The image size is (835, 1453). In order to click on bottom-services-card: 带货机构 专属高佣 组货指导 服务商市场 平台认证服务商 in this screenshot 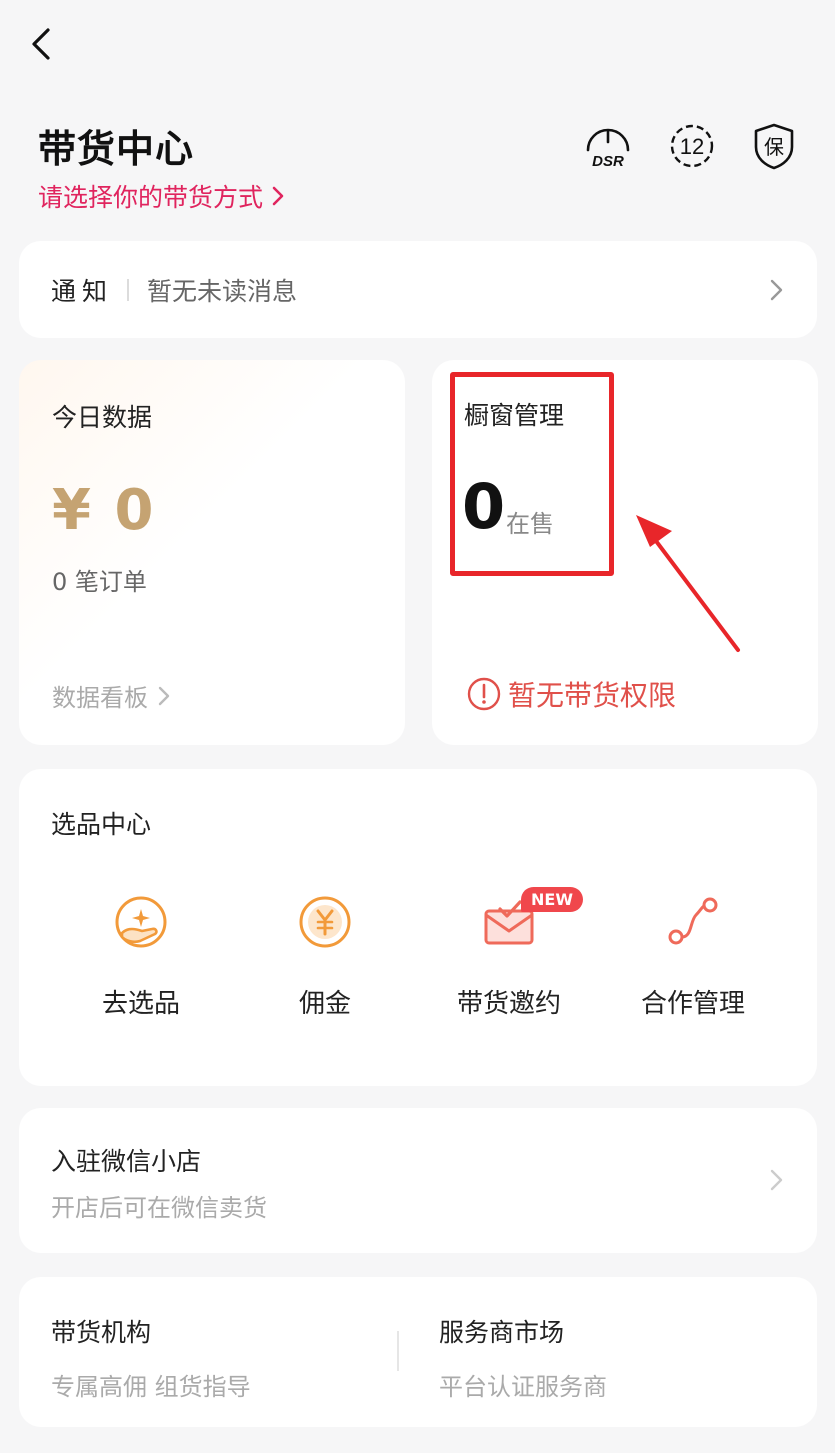, I will do `click(418, 1352)`.